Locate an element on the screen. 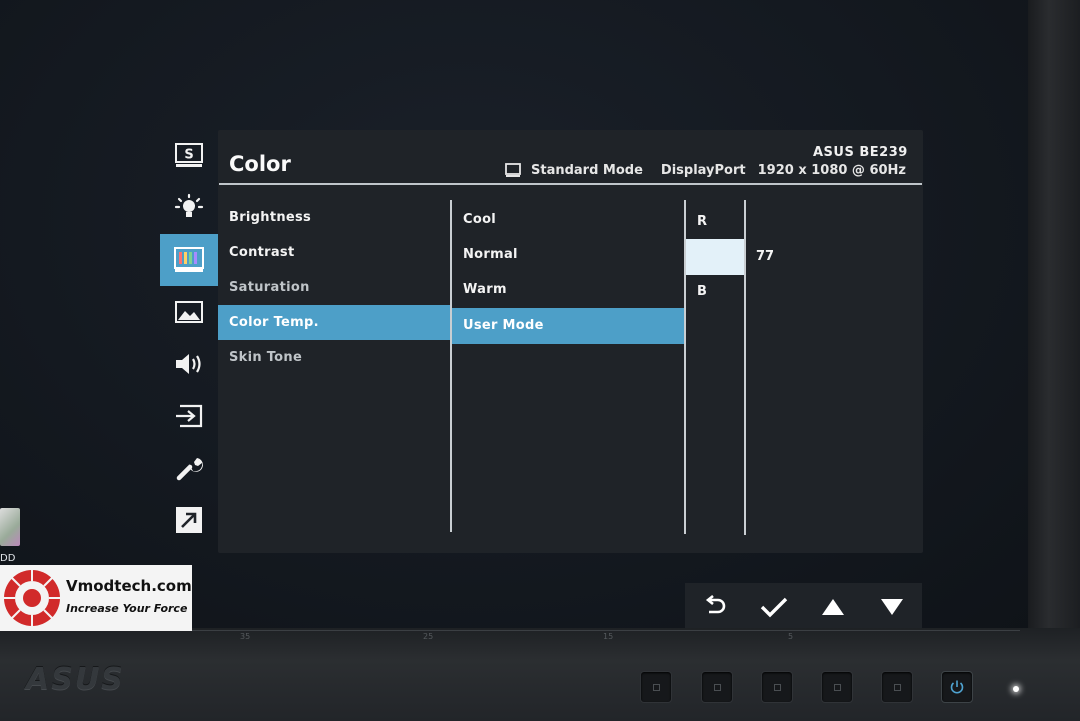  ruler-mark: 35 is located at coordinates (245, 636).